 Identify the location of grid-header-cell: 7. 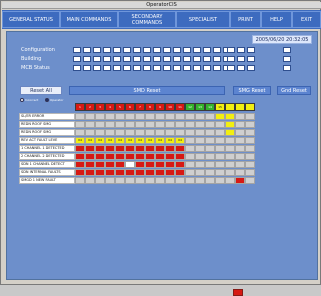
(140, 107).